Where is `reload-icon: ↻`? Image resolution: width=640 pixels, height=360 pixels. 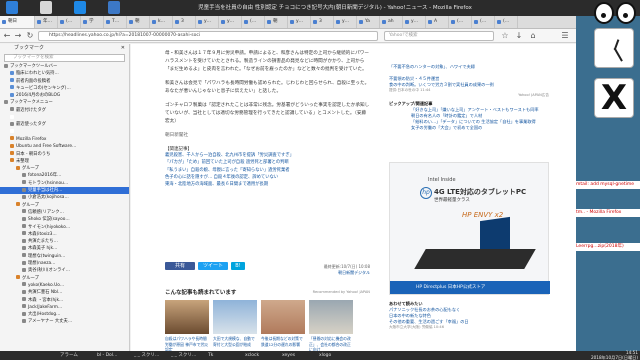
reload-icon: ↻ is located at coordinates (30, 36).